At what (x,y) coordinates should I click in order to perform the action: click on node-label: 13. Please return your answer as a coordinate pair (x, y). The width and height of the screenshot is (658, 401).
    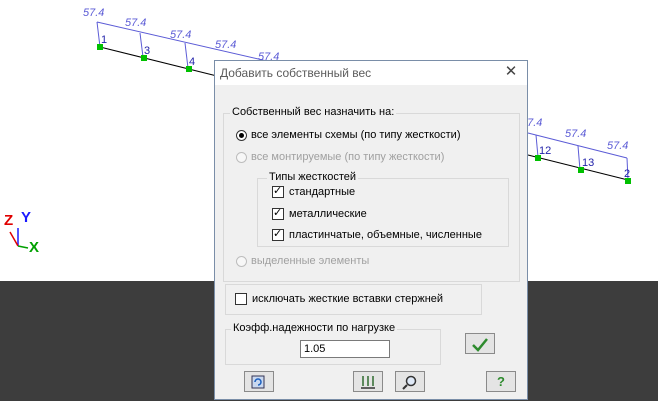
    Looking at the image, I should click on (588, 163).